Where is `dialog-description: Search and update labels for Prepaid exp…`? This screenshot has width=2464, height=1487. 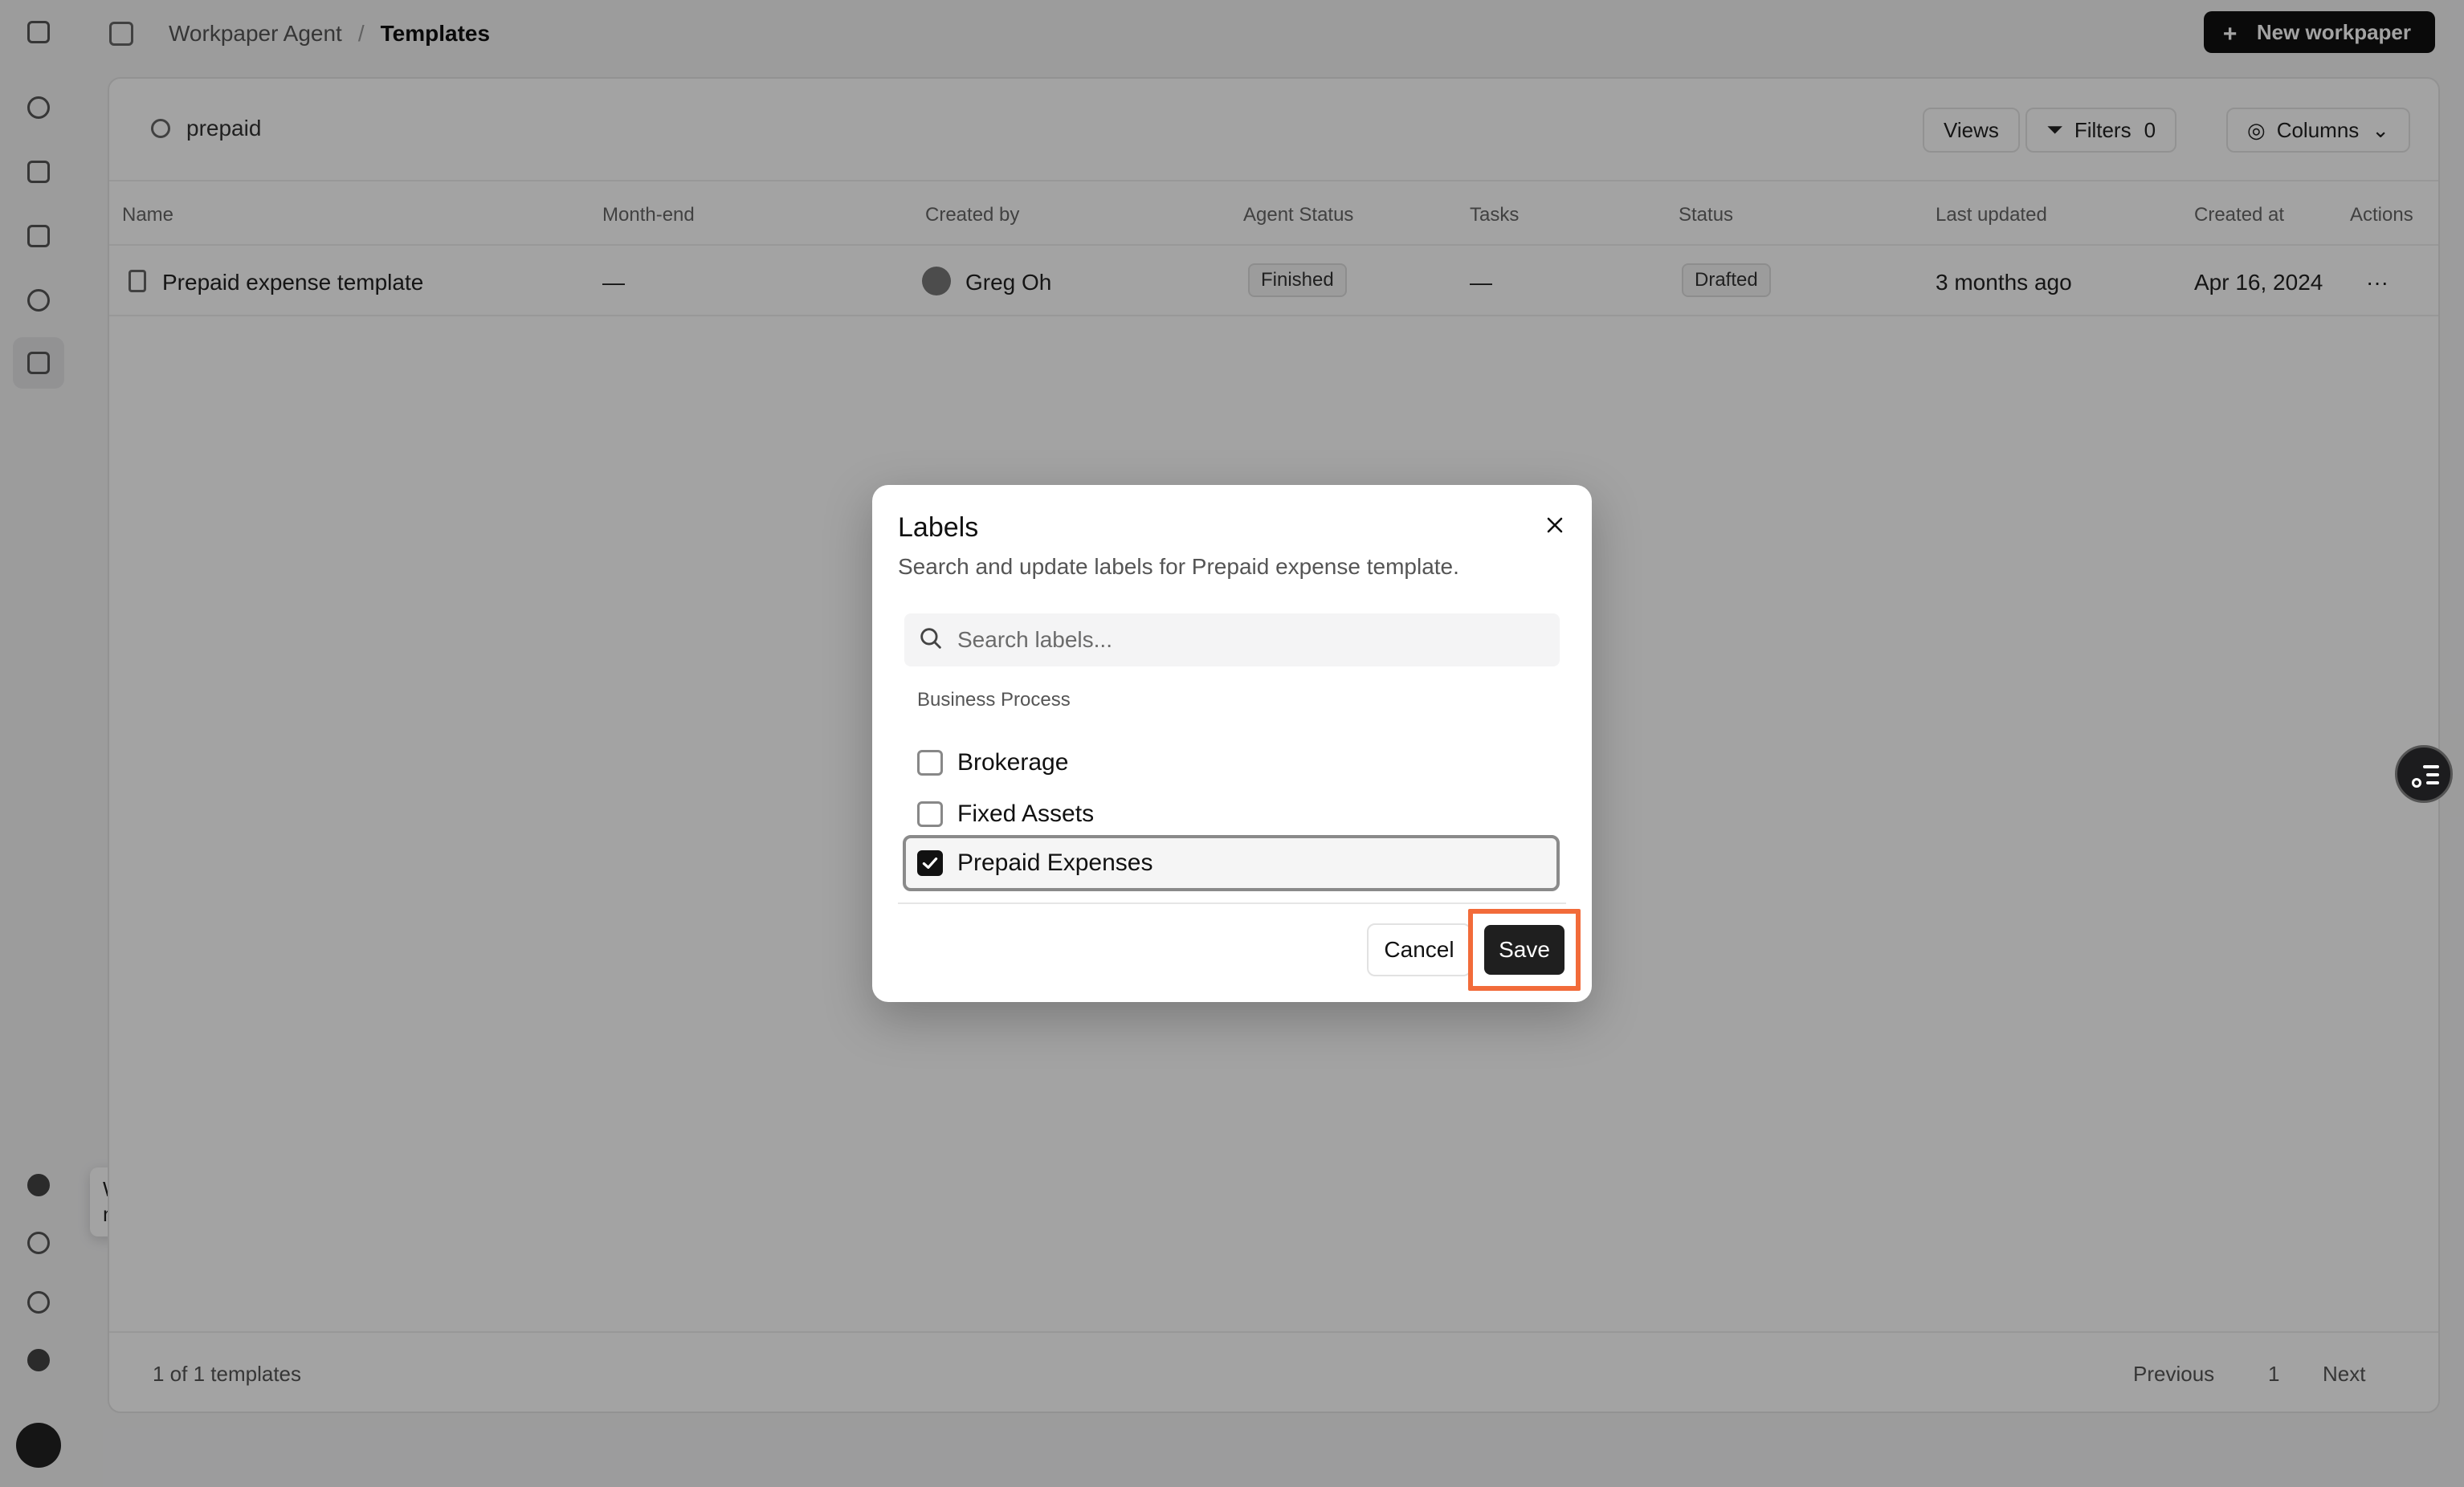 dialog-description: Search and update labels for Prepaid exp… is located at coordinates (1178, 567).